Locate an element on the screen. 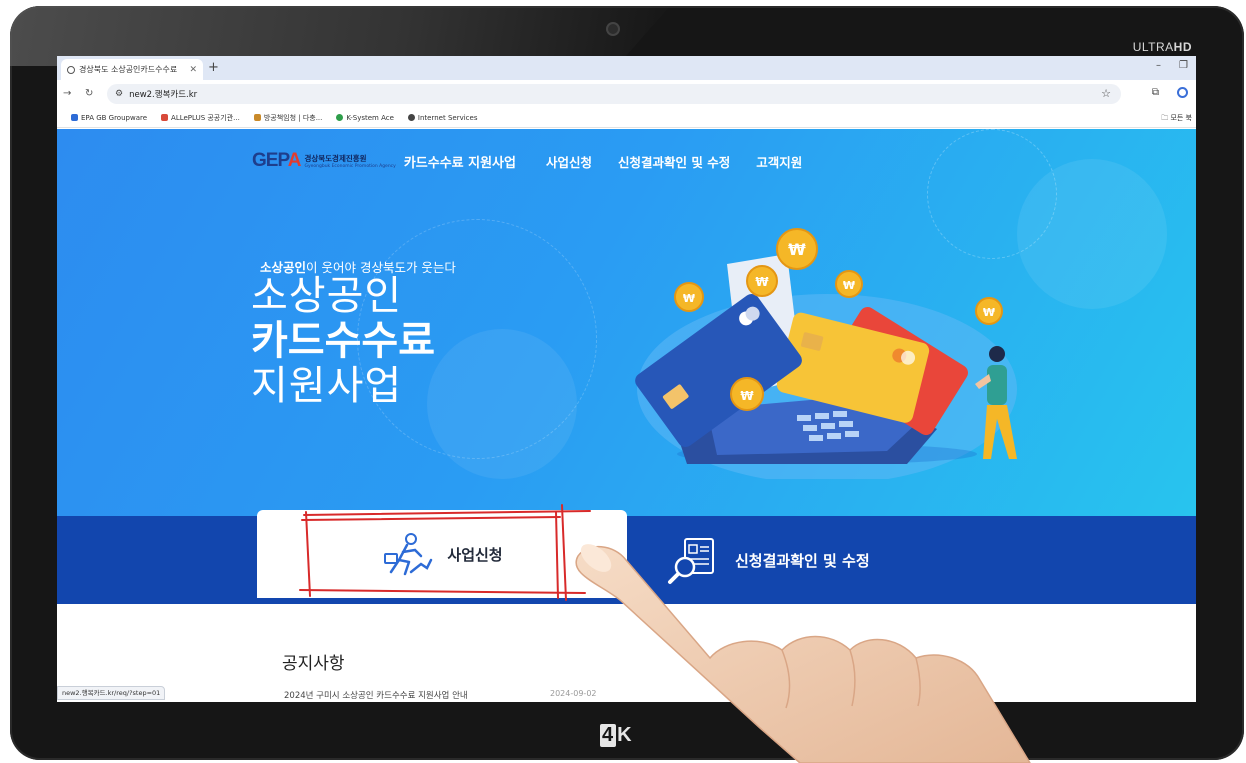  extensions-icon: ⧉ is located at coordinates (1155, 92).